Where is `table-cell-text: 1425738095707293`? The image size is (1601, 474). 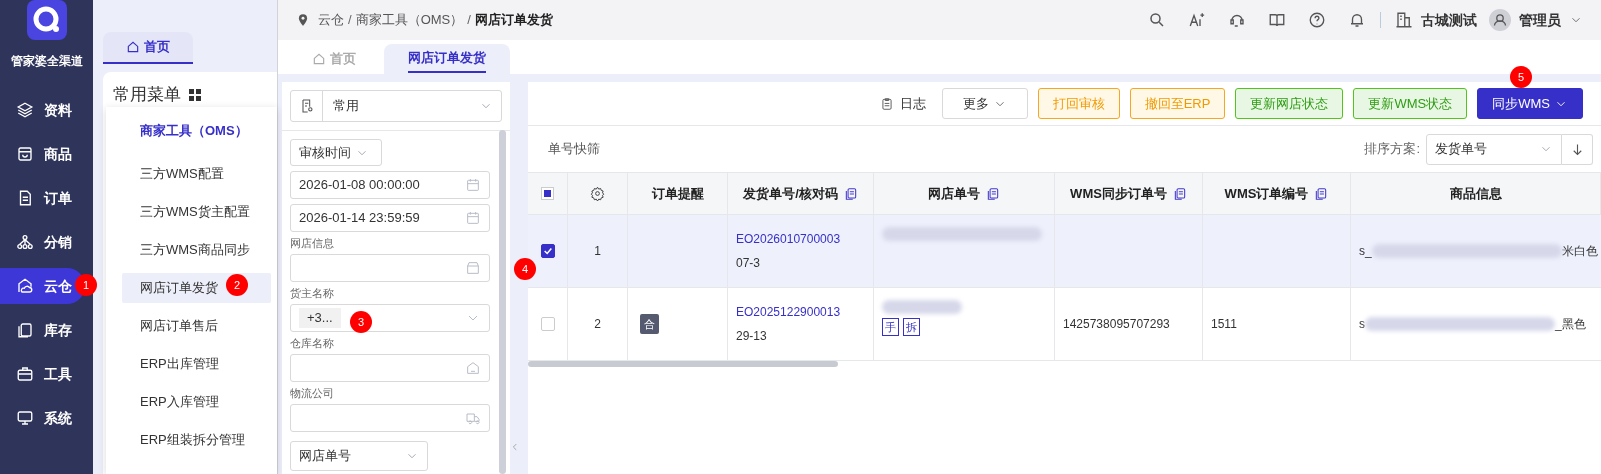
table-cell-text: 1425738095707293 is located at coordinates (1116, 324).